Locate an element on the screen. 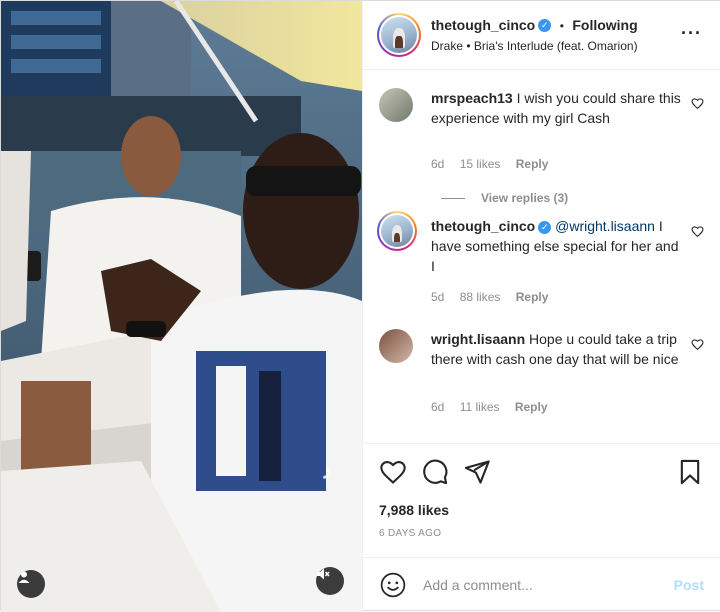 This screenshot has width=720, height=612. comment-likes: 15 likes is located at coordinates (480, 164).